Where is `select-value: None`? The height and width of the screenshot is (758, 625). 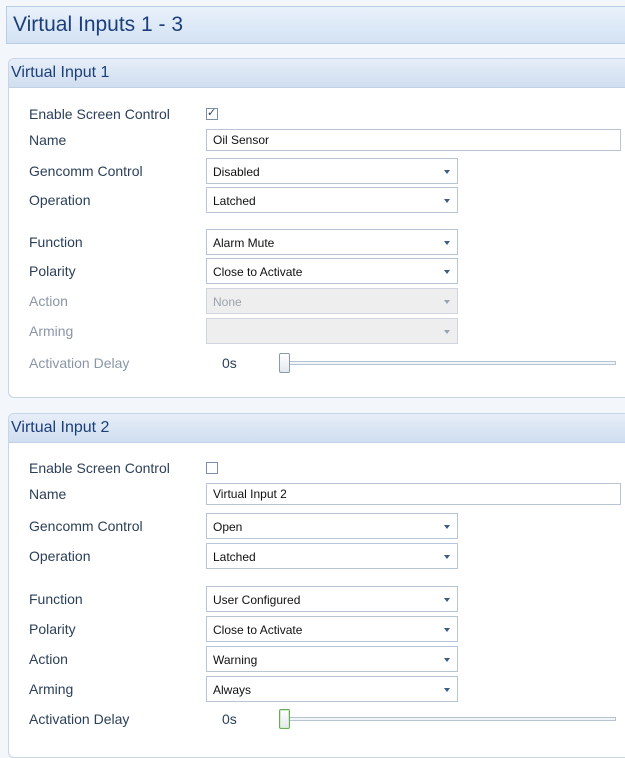
select-value: None is located at coordinates (227, 302).